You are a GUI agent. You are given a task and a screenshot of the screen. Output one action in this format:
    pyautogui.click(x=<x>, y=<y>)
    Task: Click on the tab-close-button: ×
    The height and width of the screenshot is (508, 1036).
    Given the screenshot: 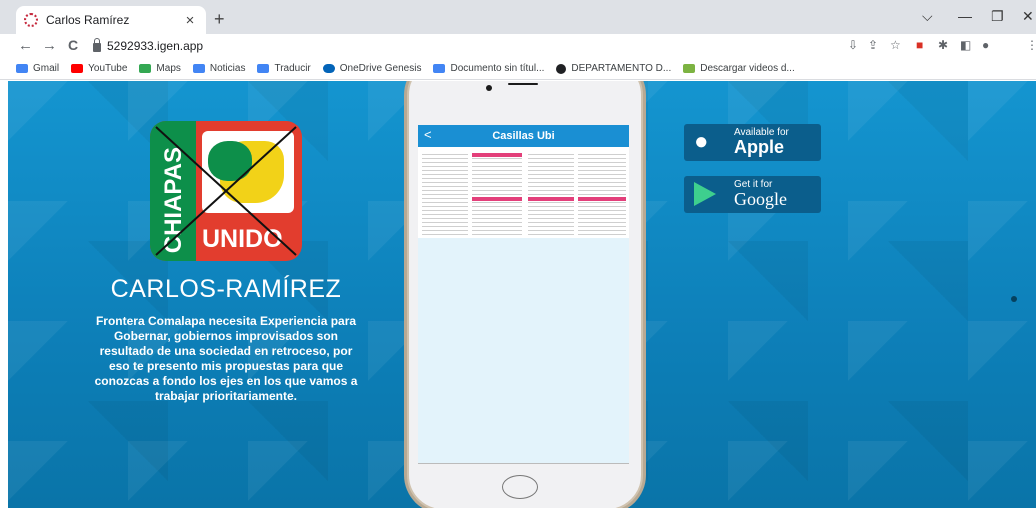 What is the action you would take?
    pyautogui.click(x=190, y=20)
    